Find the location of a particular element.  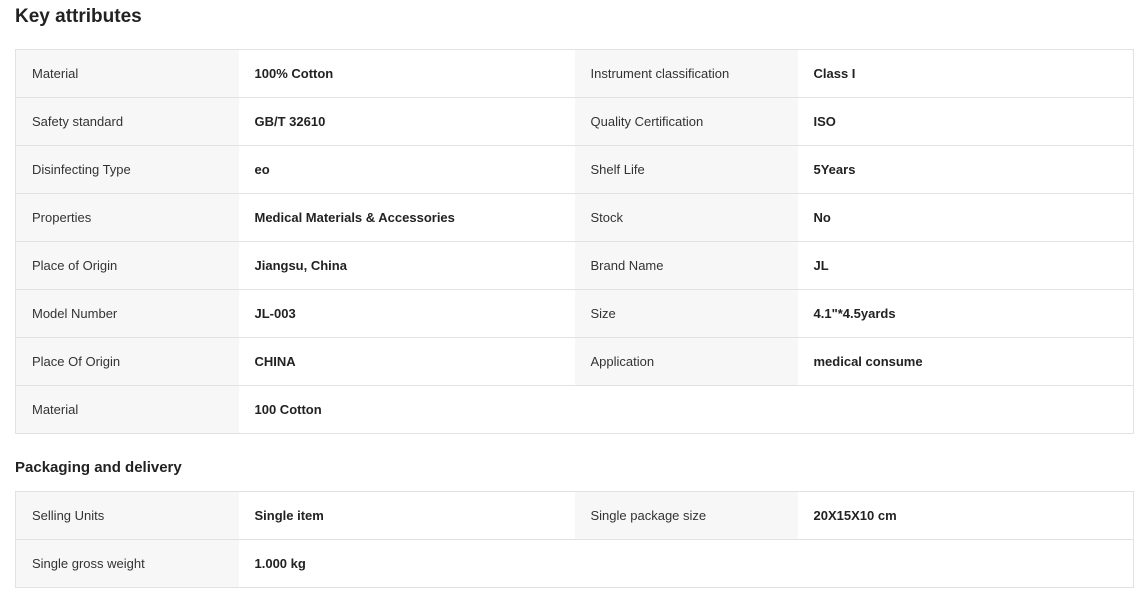

attribute-value: 100 Cotton is located at coordinates (406, 409).